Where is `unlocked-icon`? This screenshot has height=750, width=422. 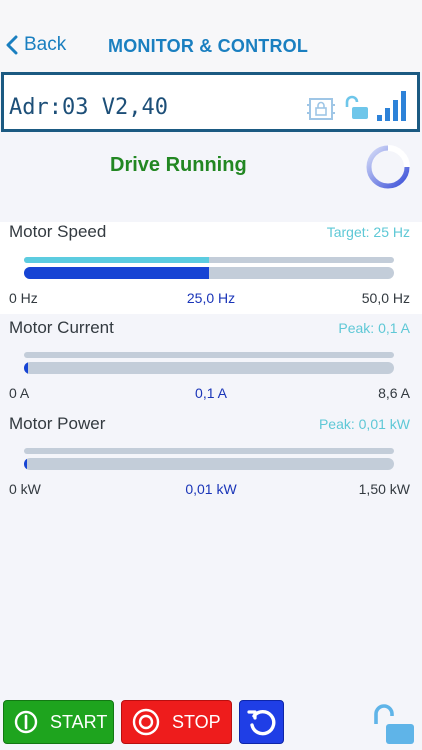
unlocked-icon is located at coordinates (356, 107).